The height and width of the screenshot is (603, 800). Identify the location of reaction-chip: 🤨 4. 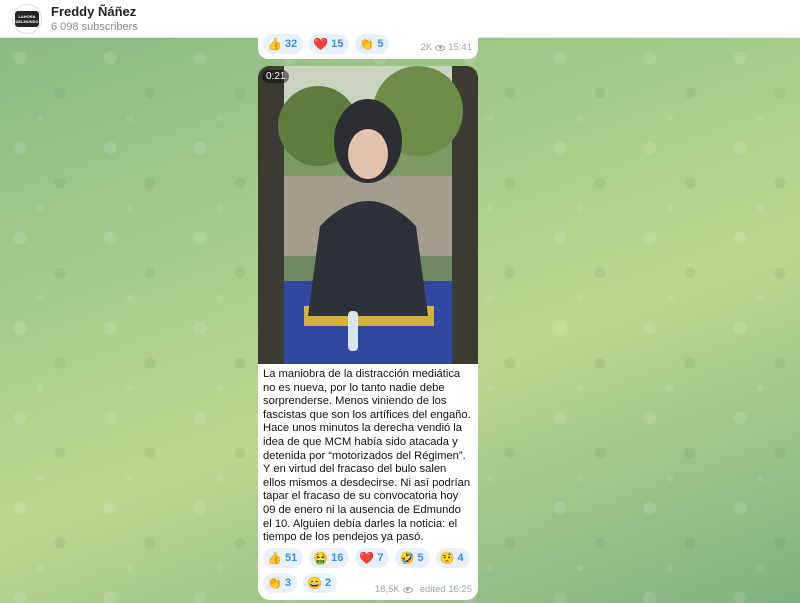
(452, 558).